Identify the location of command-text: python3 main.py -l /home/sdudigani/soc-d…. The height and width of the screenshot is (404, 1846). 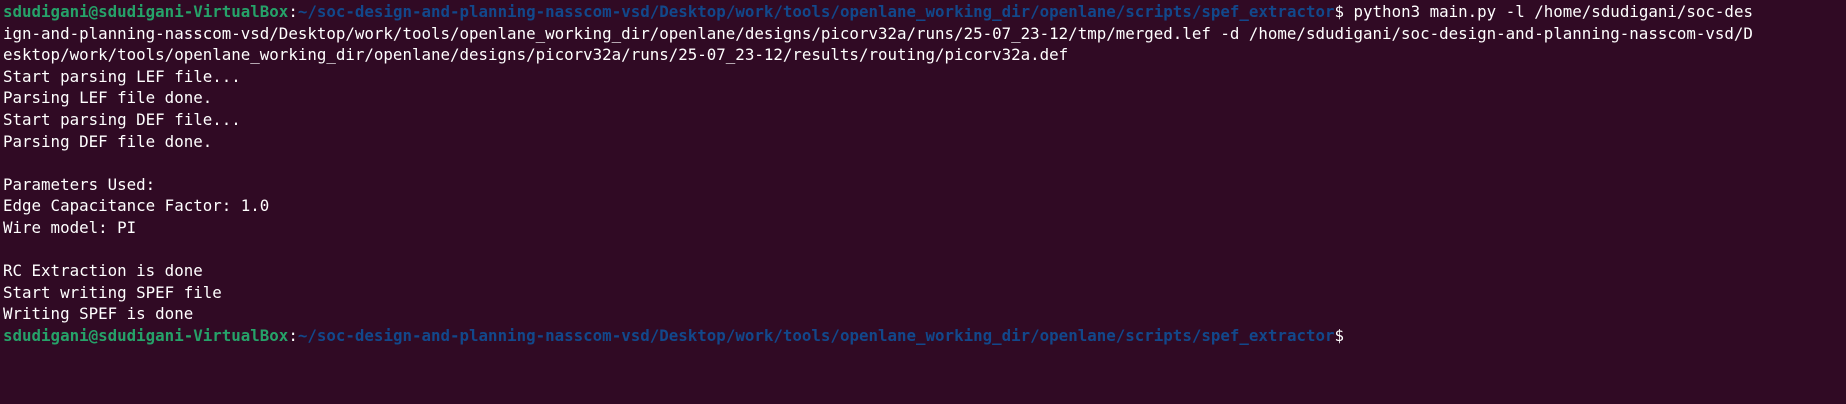
(1548, 11).